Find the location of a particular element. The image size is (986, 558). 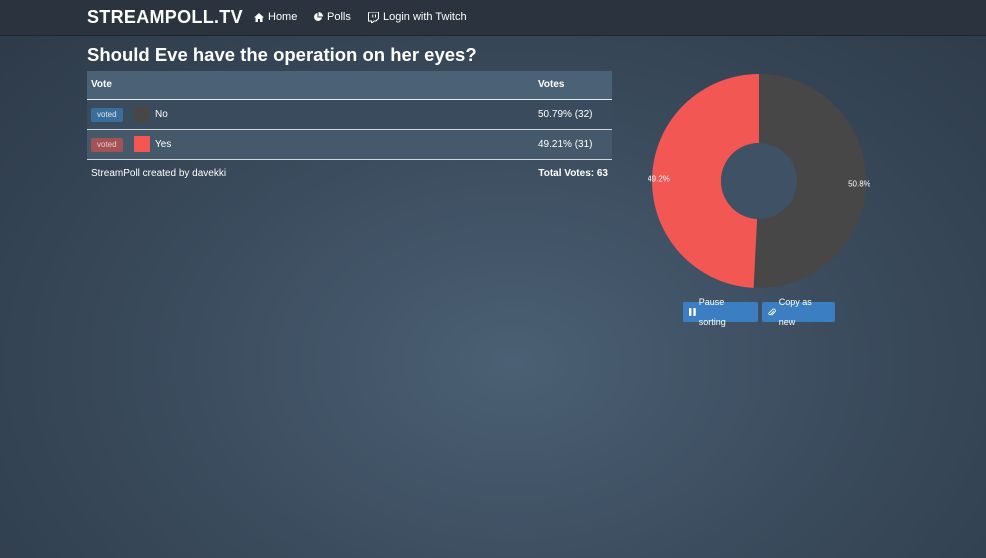

option-votes: 50.79% (32) is located at coordinates (565, 114).